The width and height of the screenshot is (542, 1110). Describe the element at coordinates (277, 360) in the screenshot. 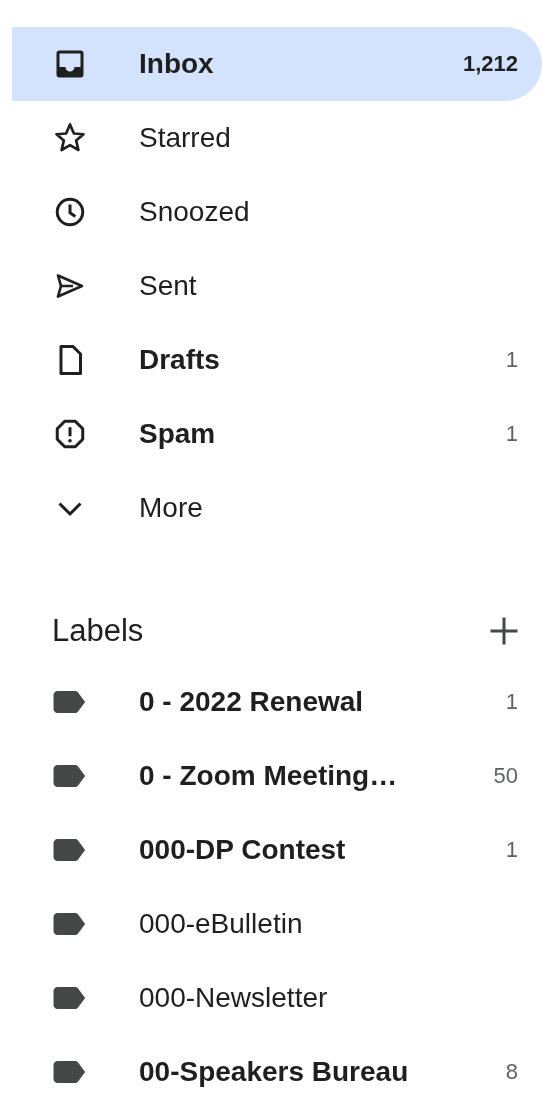

I see `folder-item: Drafts 1` at that location.